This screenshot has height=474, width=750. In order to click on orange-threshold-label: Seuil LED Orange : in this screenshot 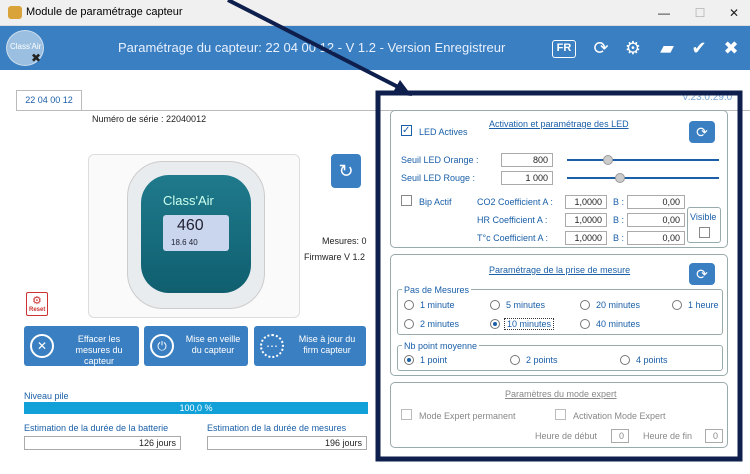, I will do `click(440, 160)`.